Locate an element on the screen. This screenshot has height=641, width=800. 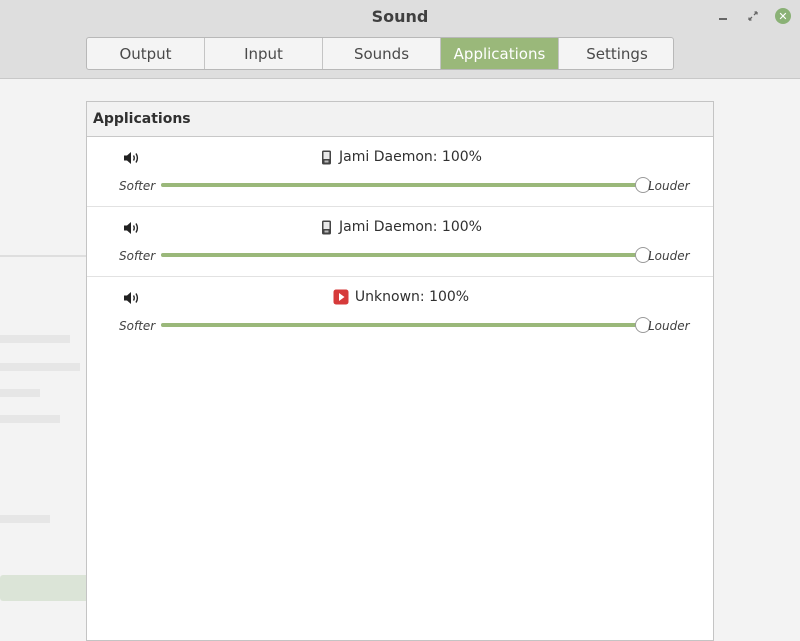
app-name-label: Unknown: 100% is located at coordinates (412, 297).